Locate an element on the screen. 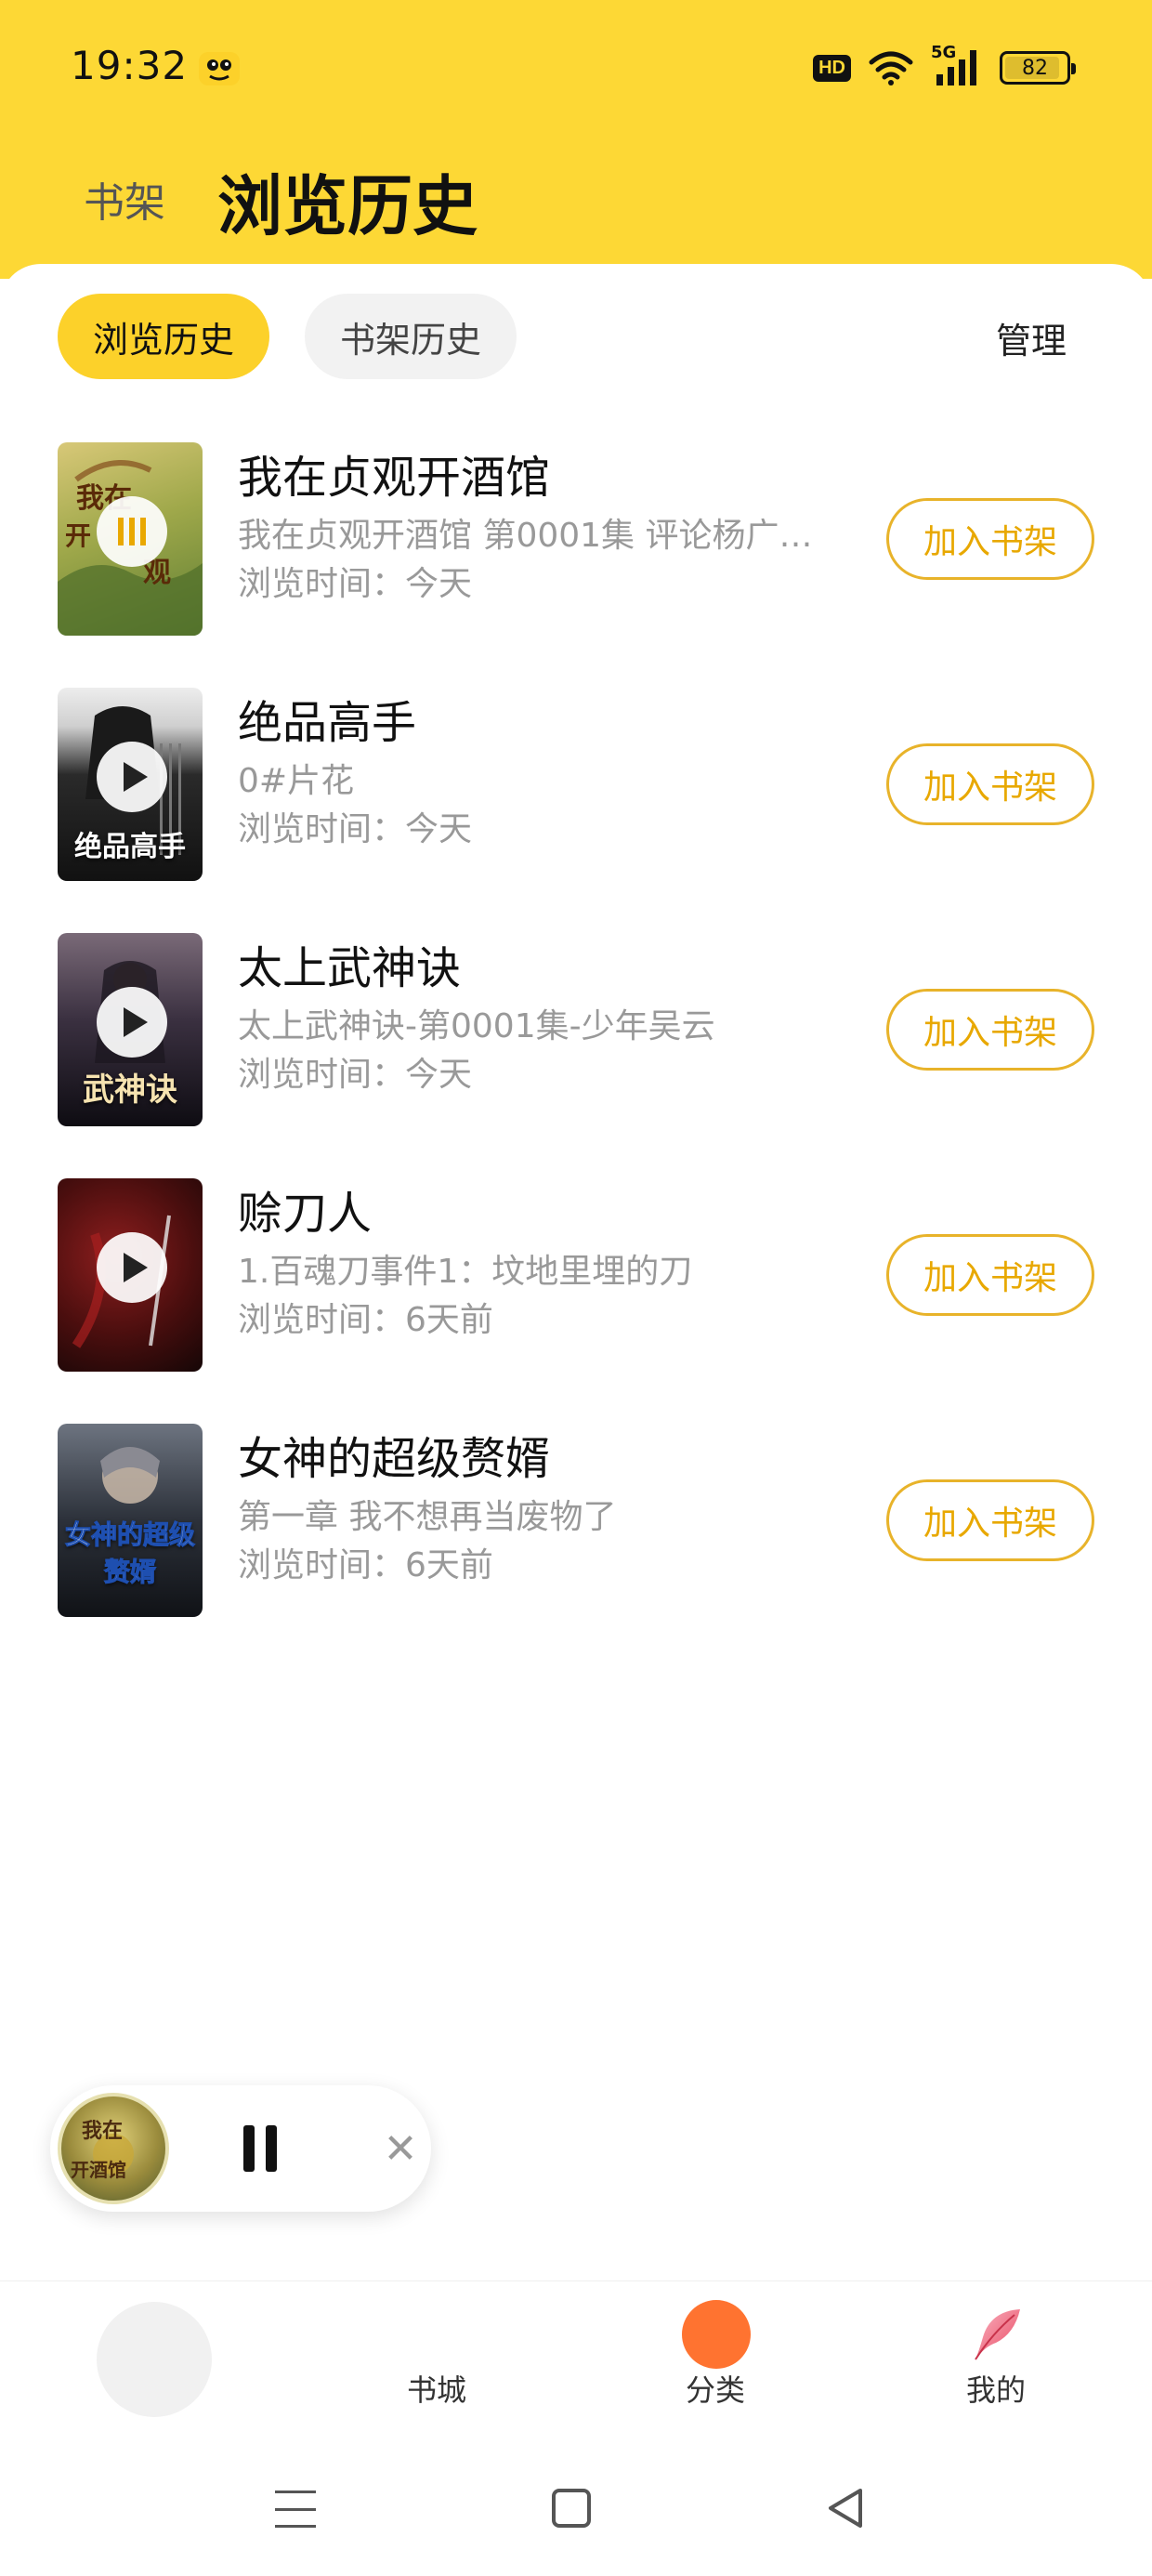  cover-title: 女神的超级赘婿 is located at coordinates (129, 1553).